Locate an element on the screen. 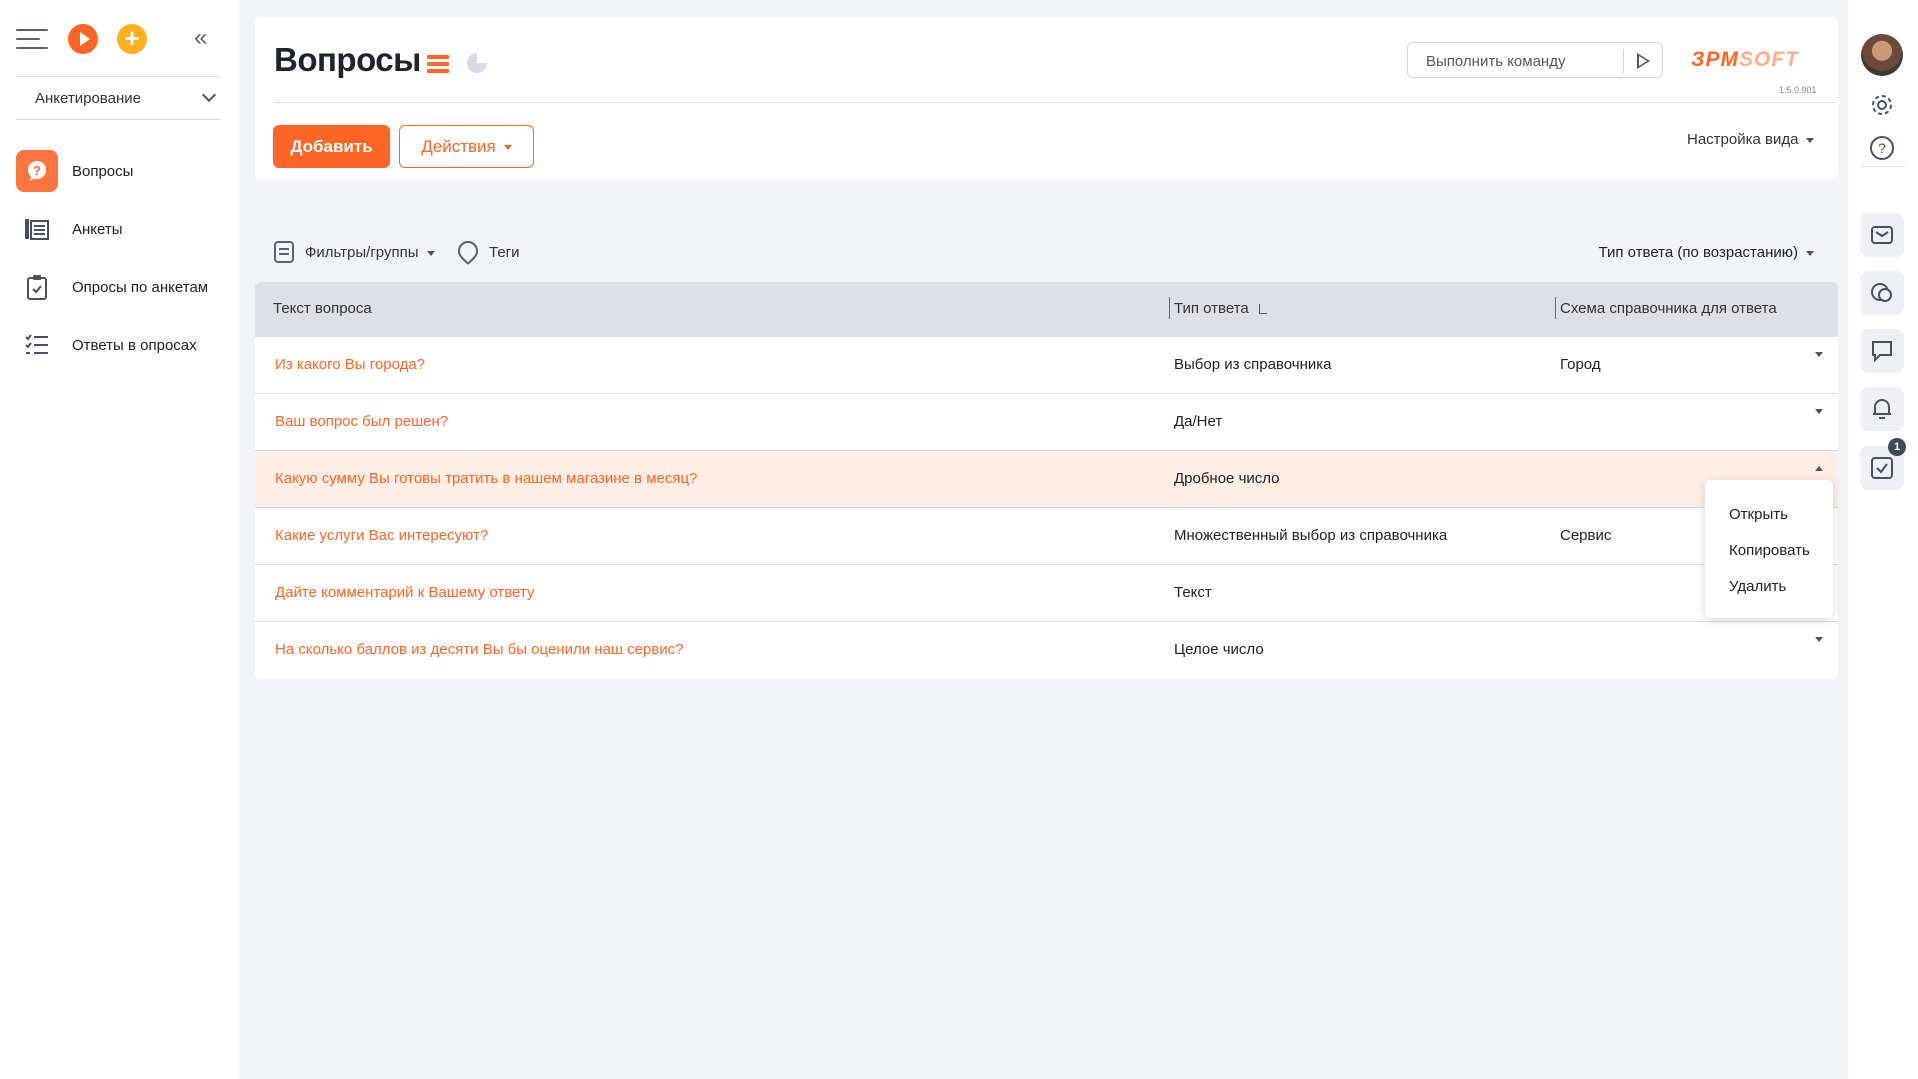  email-button is located at coordinates (1882, 235).